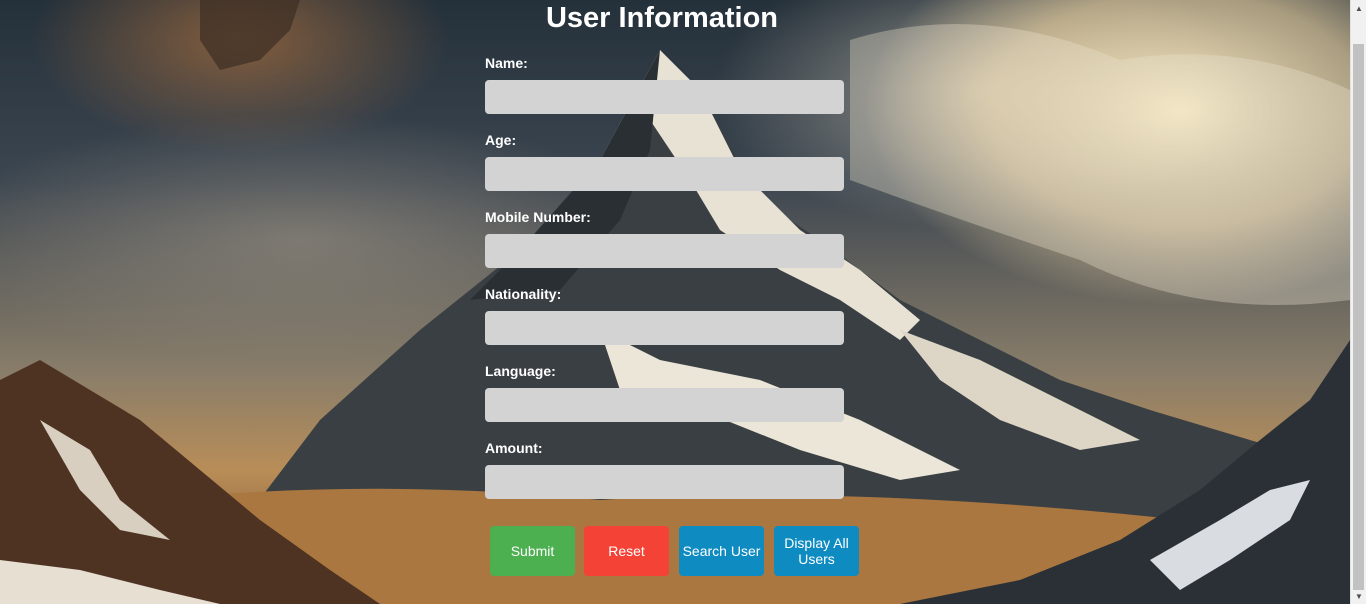 The width and height of the screenshot is (1366, 604). Describe the element at coordinates (520, 371) in the screenshot. I see `language-label: Language:` at that location.